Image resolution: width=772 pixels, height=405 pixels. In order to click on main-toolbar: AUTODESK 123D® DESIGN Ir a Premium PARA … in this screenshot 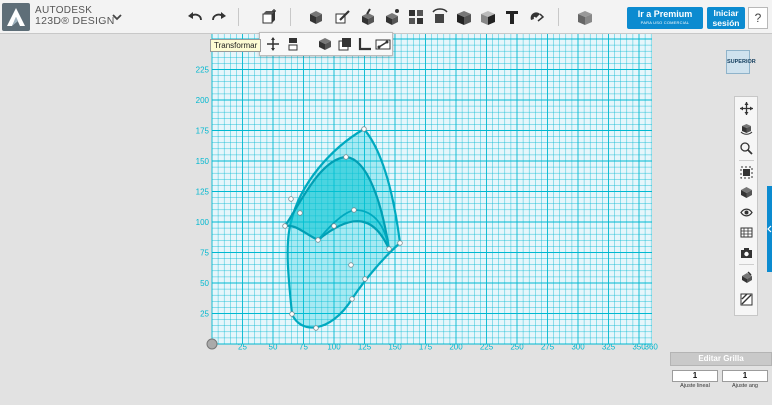, I will do `click(386, 17)`.